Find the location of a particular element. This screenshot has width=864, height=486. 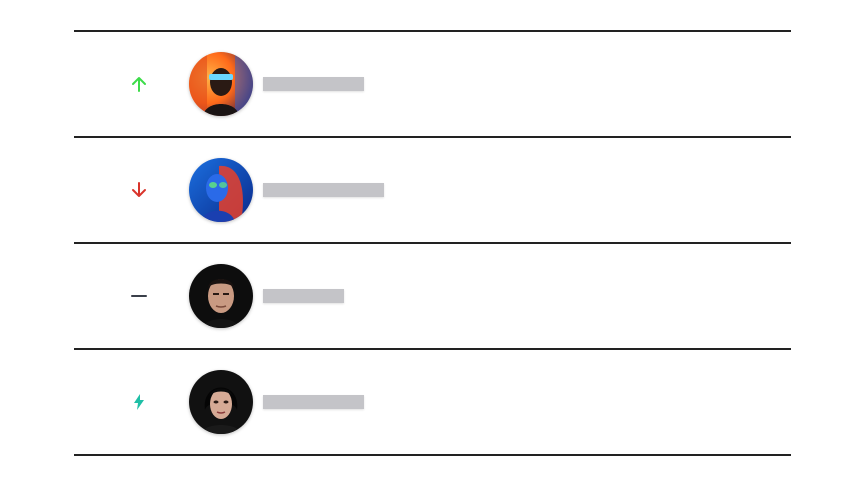

arrow-down-icon is located at coordinates (139, 190).